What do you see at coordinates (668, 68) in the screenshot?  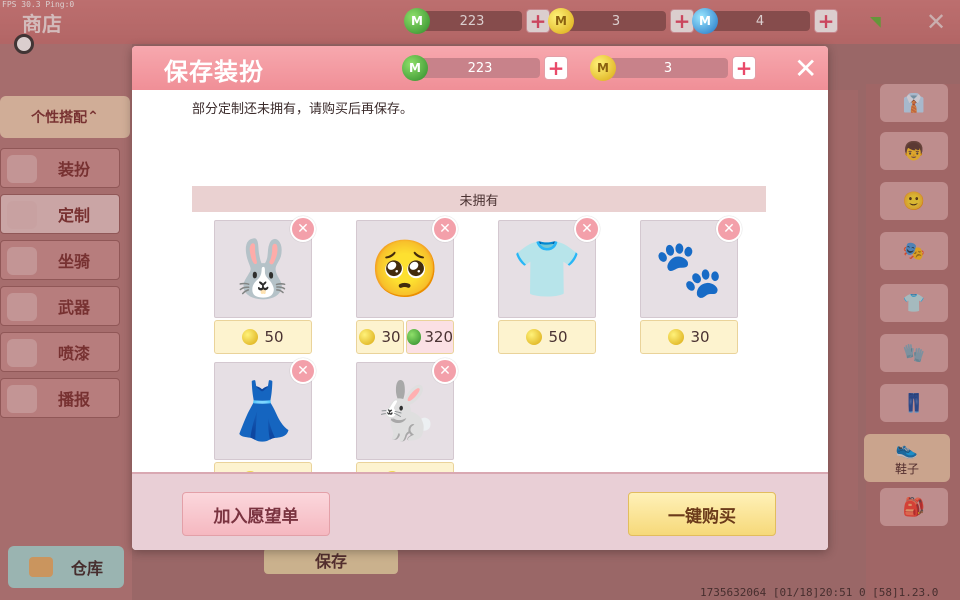 I see `gold-value: 3` at bounding box center [668, 68].